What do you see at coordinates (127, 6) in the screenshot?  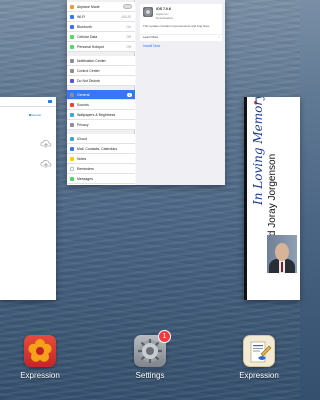 I see `toggle-switch` at bounding box center [127, 6].